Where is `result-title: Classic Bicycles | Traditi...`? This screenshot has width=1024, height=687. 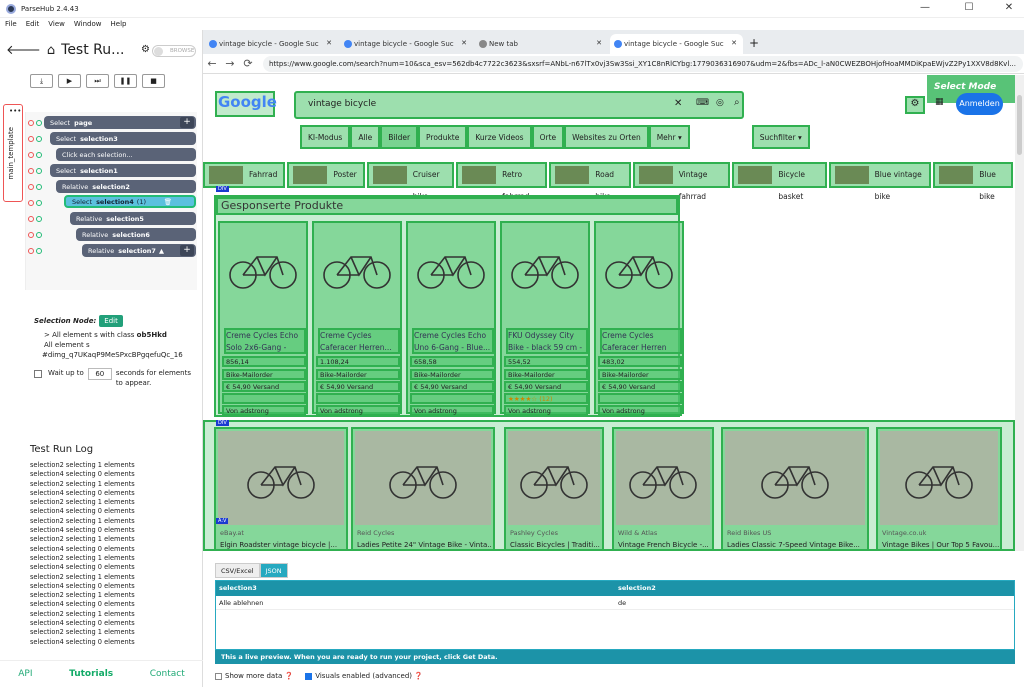 result-title: Classic Bicycles | Traditi... is located at coordinates (556, 545).